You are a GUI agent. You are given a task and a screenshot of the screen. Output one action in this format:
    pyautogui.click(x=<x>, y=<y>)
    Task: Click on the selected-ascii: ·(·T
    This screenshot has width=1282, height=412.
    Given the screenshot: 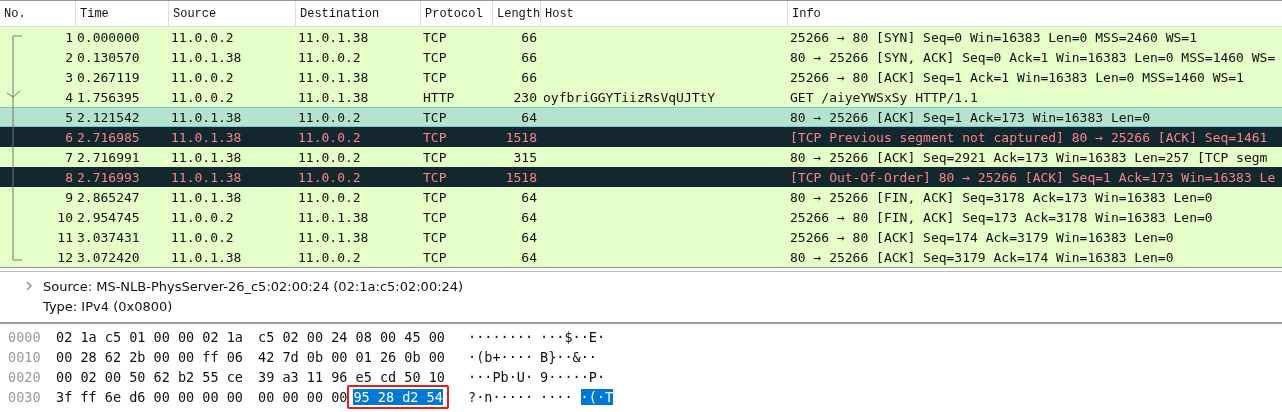 What is the action you would take?
    pyautogui.click(x=597, y=397)
    